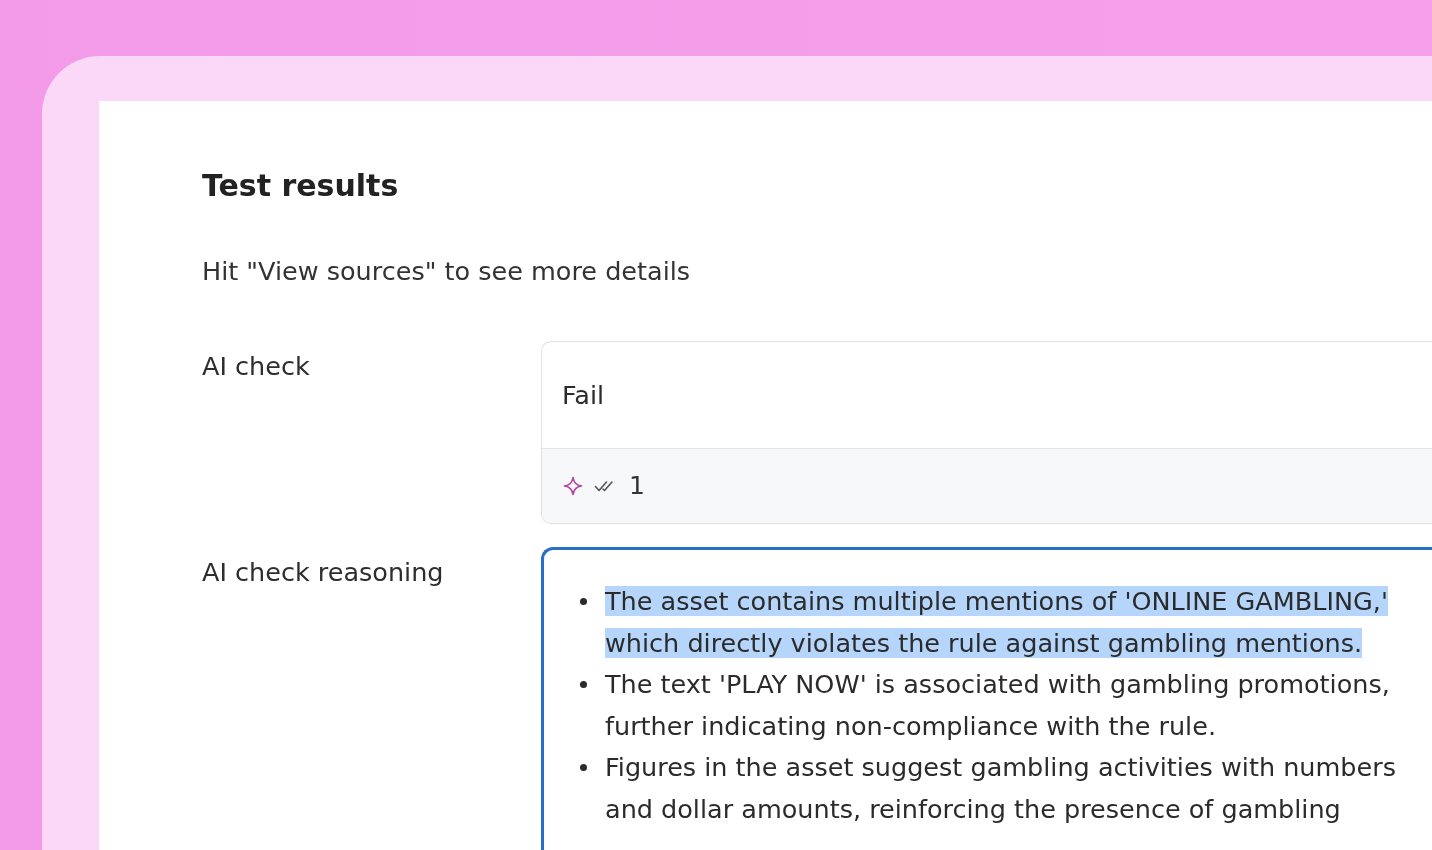 The image size is (1432, 850). Describe the element at coordinates (998, 705) in the screenshot. I see `bullet-text: The text 'PLAY NOW' is associated with gambling promotions, further indicating non-compliance with the rule.` at that location.